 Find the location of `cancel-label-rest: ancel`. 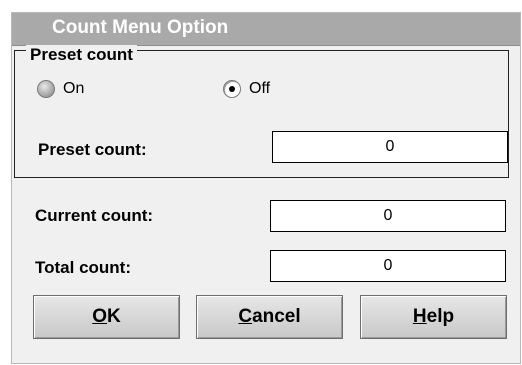

cancel-label-rest: ancel is located at coordinates (276, 316).